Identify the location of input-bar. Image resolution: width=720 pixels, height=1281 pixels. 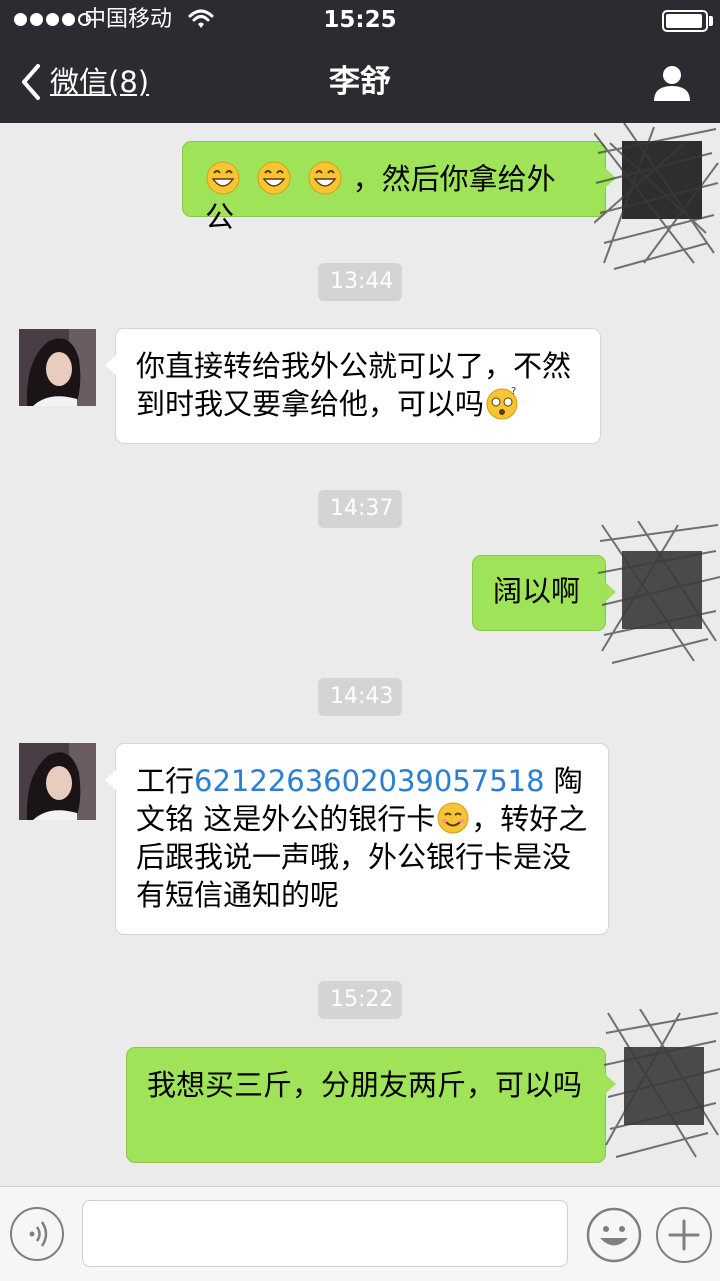
(360, 1233).